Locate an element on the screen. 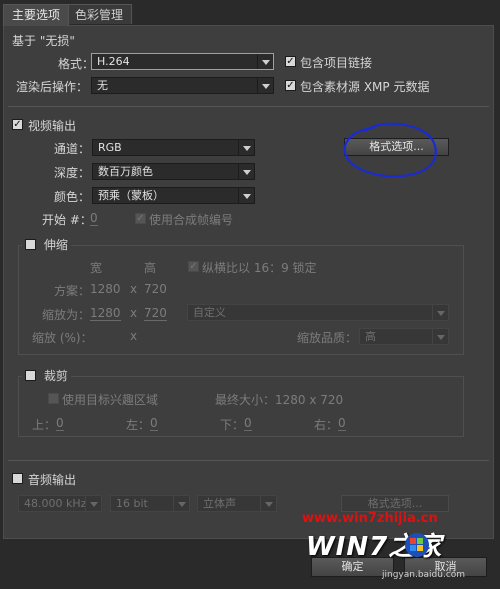  audio-bits-value: 16 bit is located at coordinates (132, 503).